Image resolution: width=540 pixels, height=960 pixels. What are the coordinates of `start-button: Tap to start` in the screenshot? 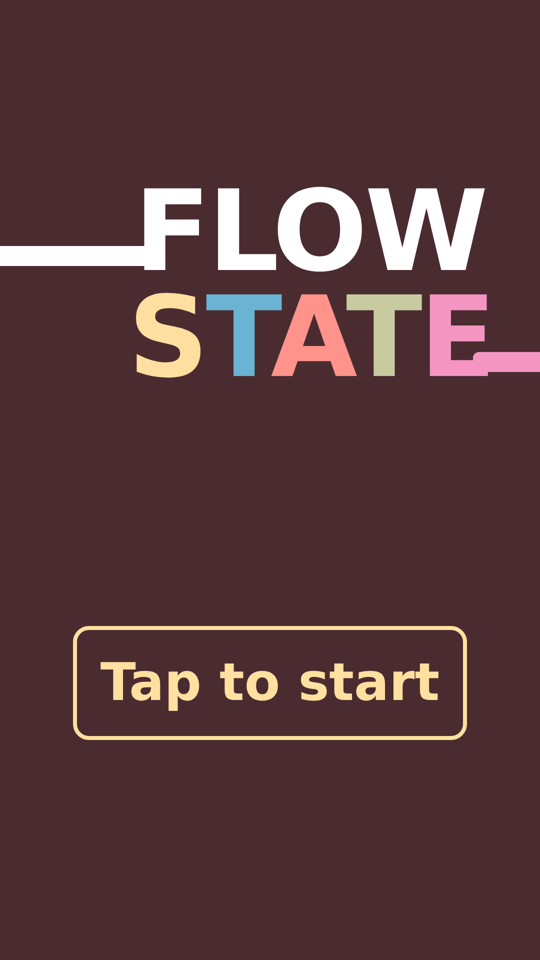 It's located at (270, 683).